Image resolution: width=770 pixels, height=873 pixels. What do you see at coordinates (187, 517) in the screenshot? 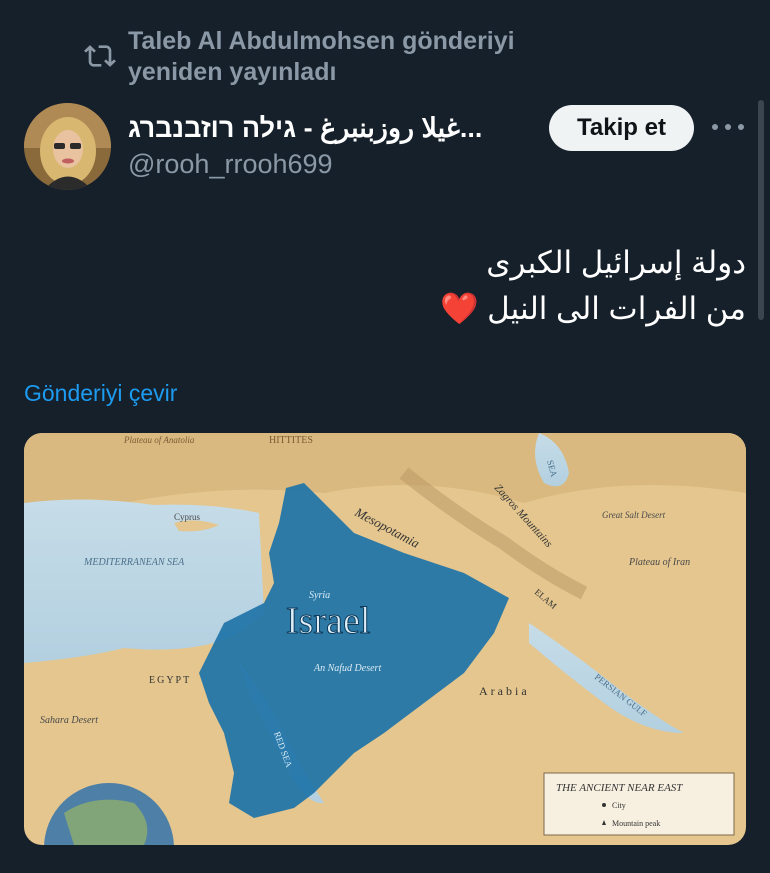
I see `map-label-cyprus: Cyprus` at bounding box center [187, 517].